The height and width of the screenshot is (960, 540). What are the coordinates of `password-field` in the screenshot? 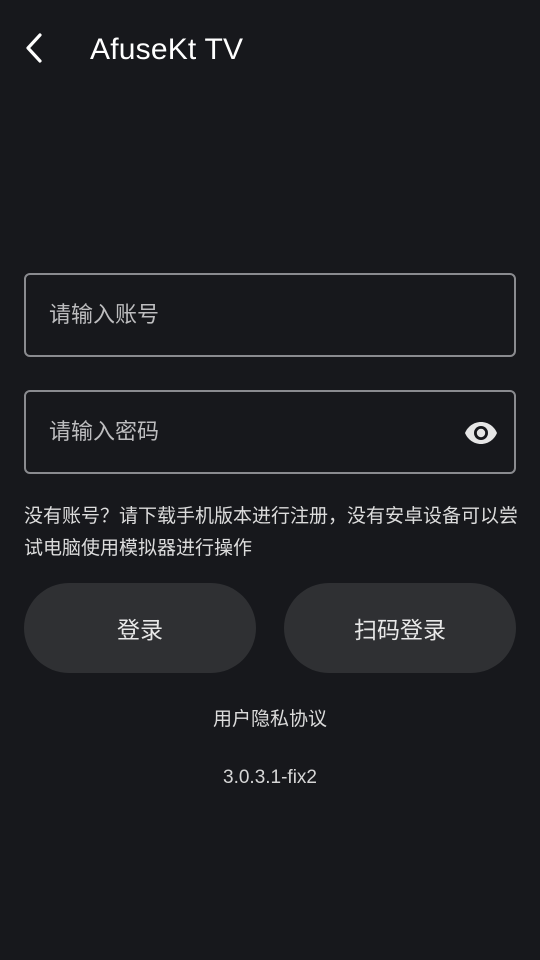 It's located at (270, 432).